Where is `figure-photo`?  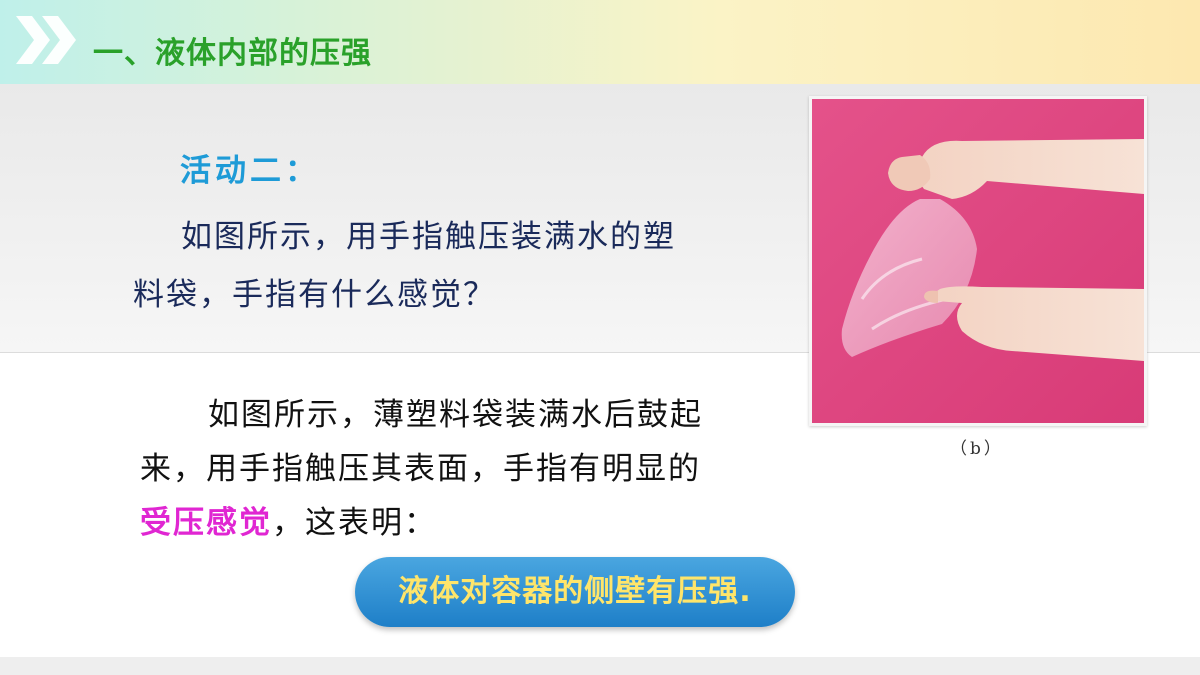
figure-photo is located at coordinates (978, 261).